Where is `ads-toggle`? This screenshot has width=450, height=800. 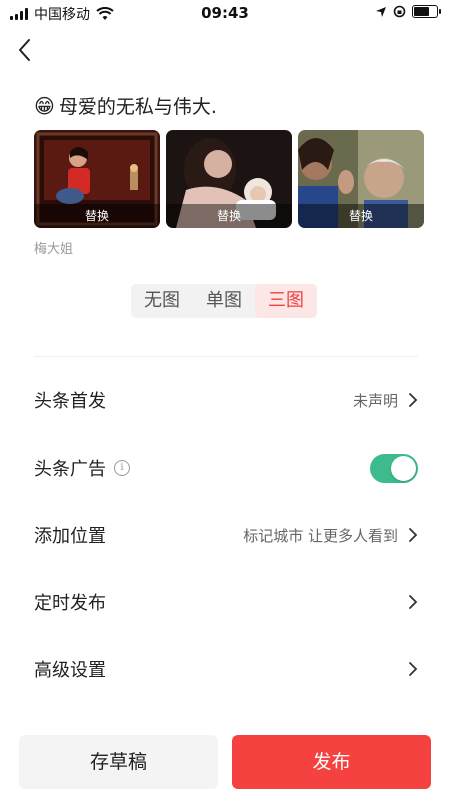 ads-toggle is located at coordinates (394, 468).